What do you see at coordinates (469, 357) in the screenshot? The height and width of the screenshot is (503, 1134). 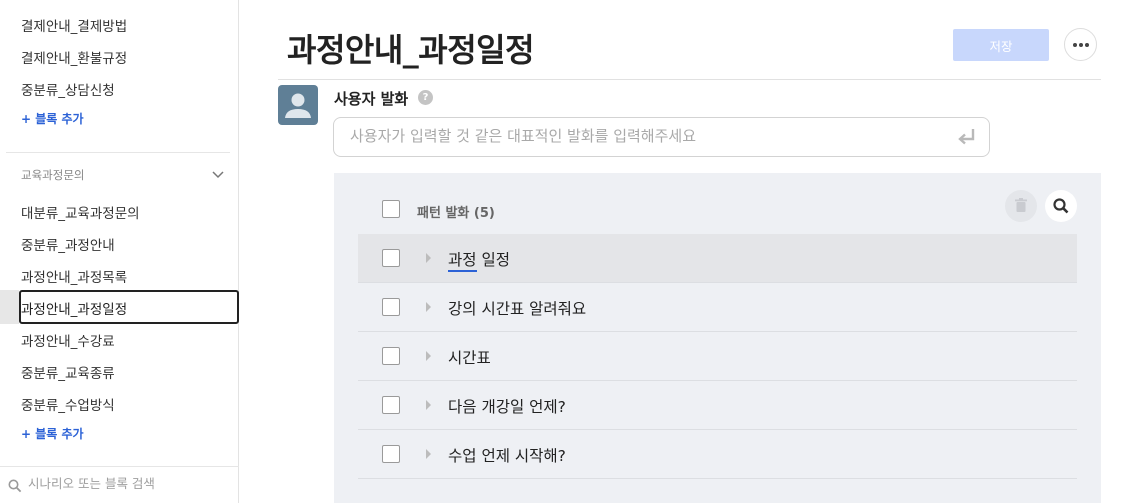 I see `pattern-text: 시간표` at bounding box center [469, 357].